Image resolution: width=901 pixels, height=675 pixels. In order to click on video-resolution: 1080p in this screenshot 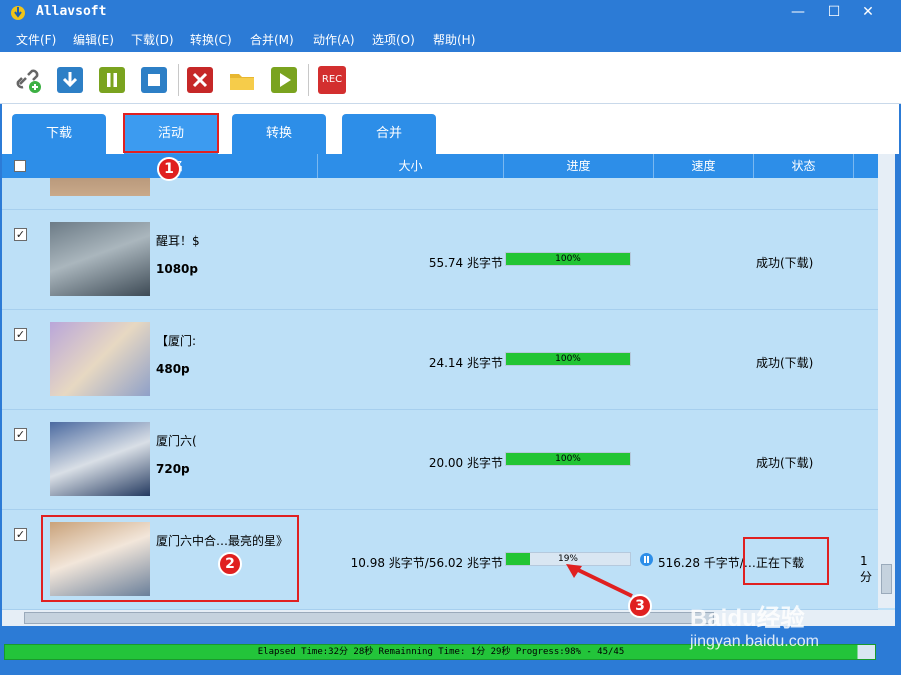, I will do `click(177, 269)`.